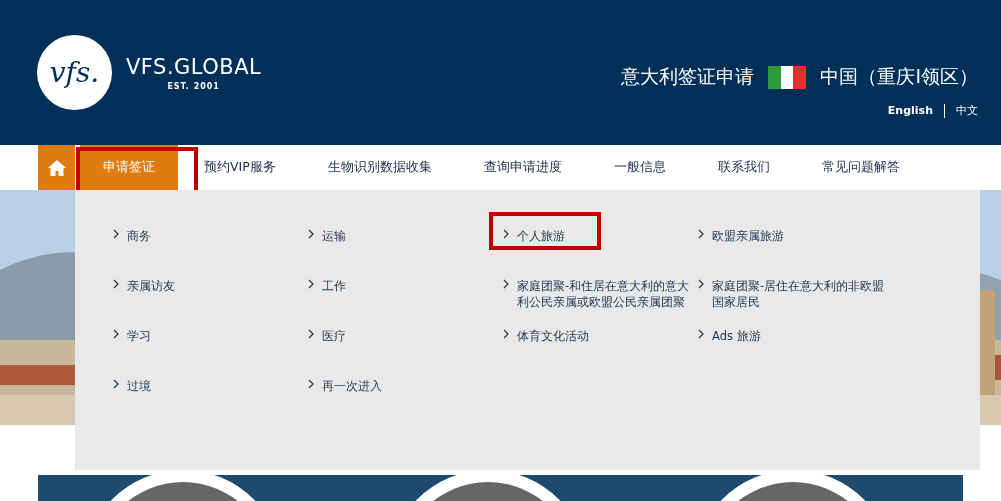 The image size is (1001, 501). I want to click on nav-tab: 一般信息, so click(639, 167).